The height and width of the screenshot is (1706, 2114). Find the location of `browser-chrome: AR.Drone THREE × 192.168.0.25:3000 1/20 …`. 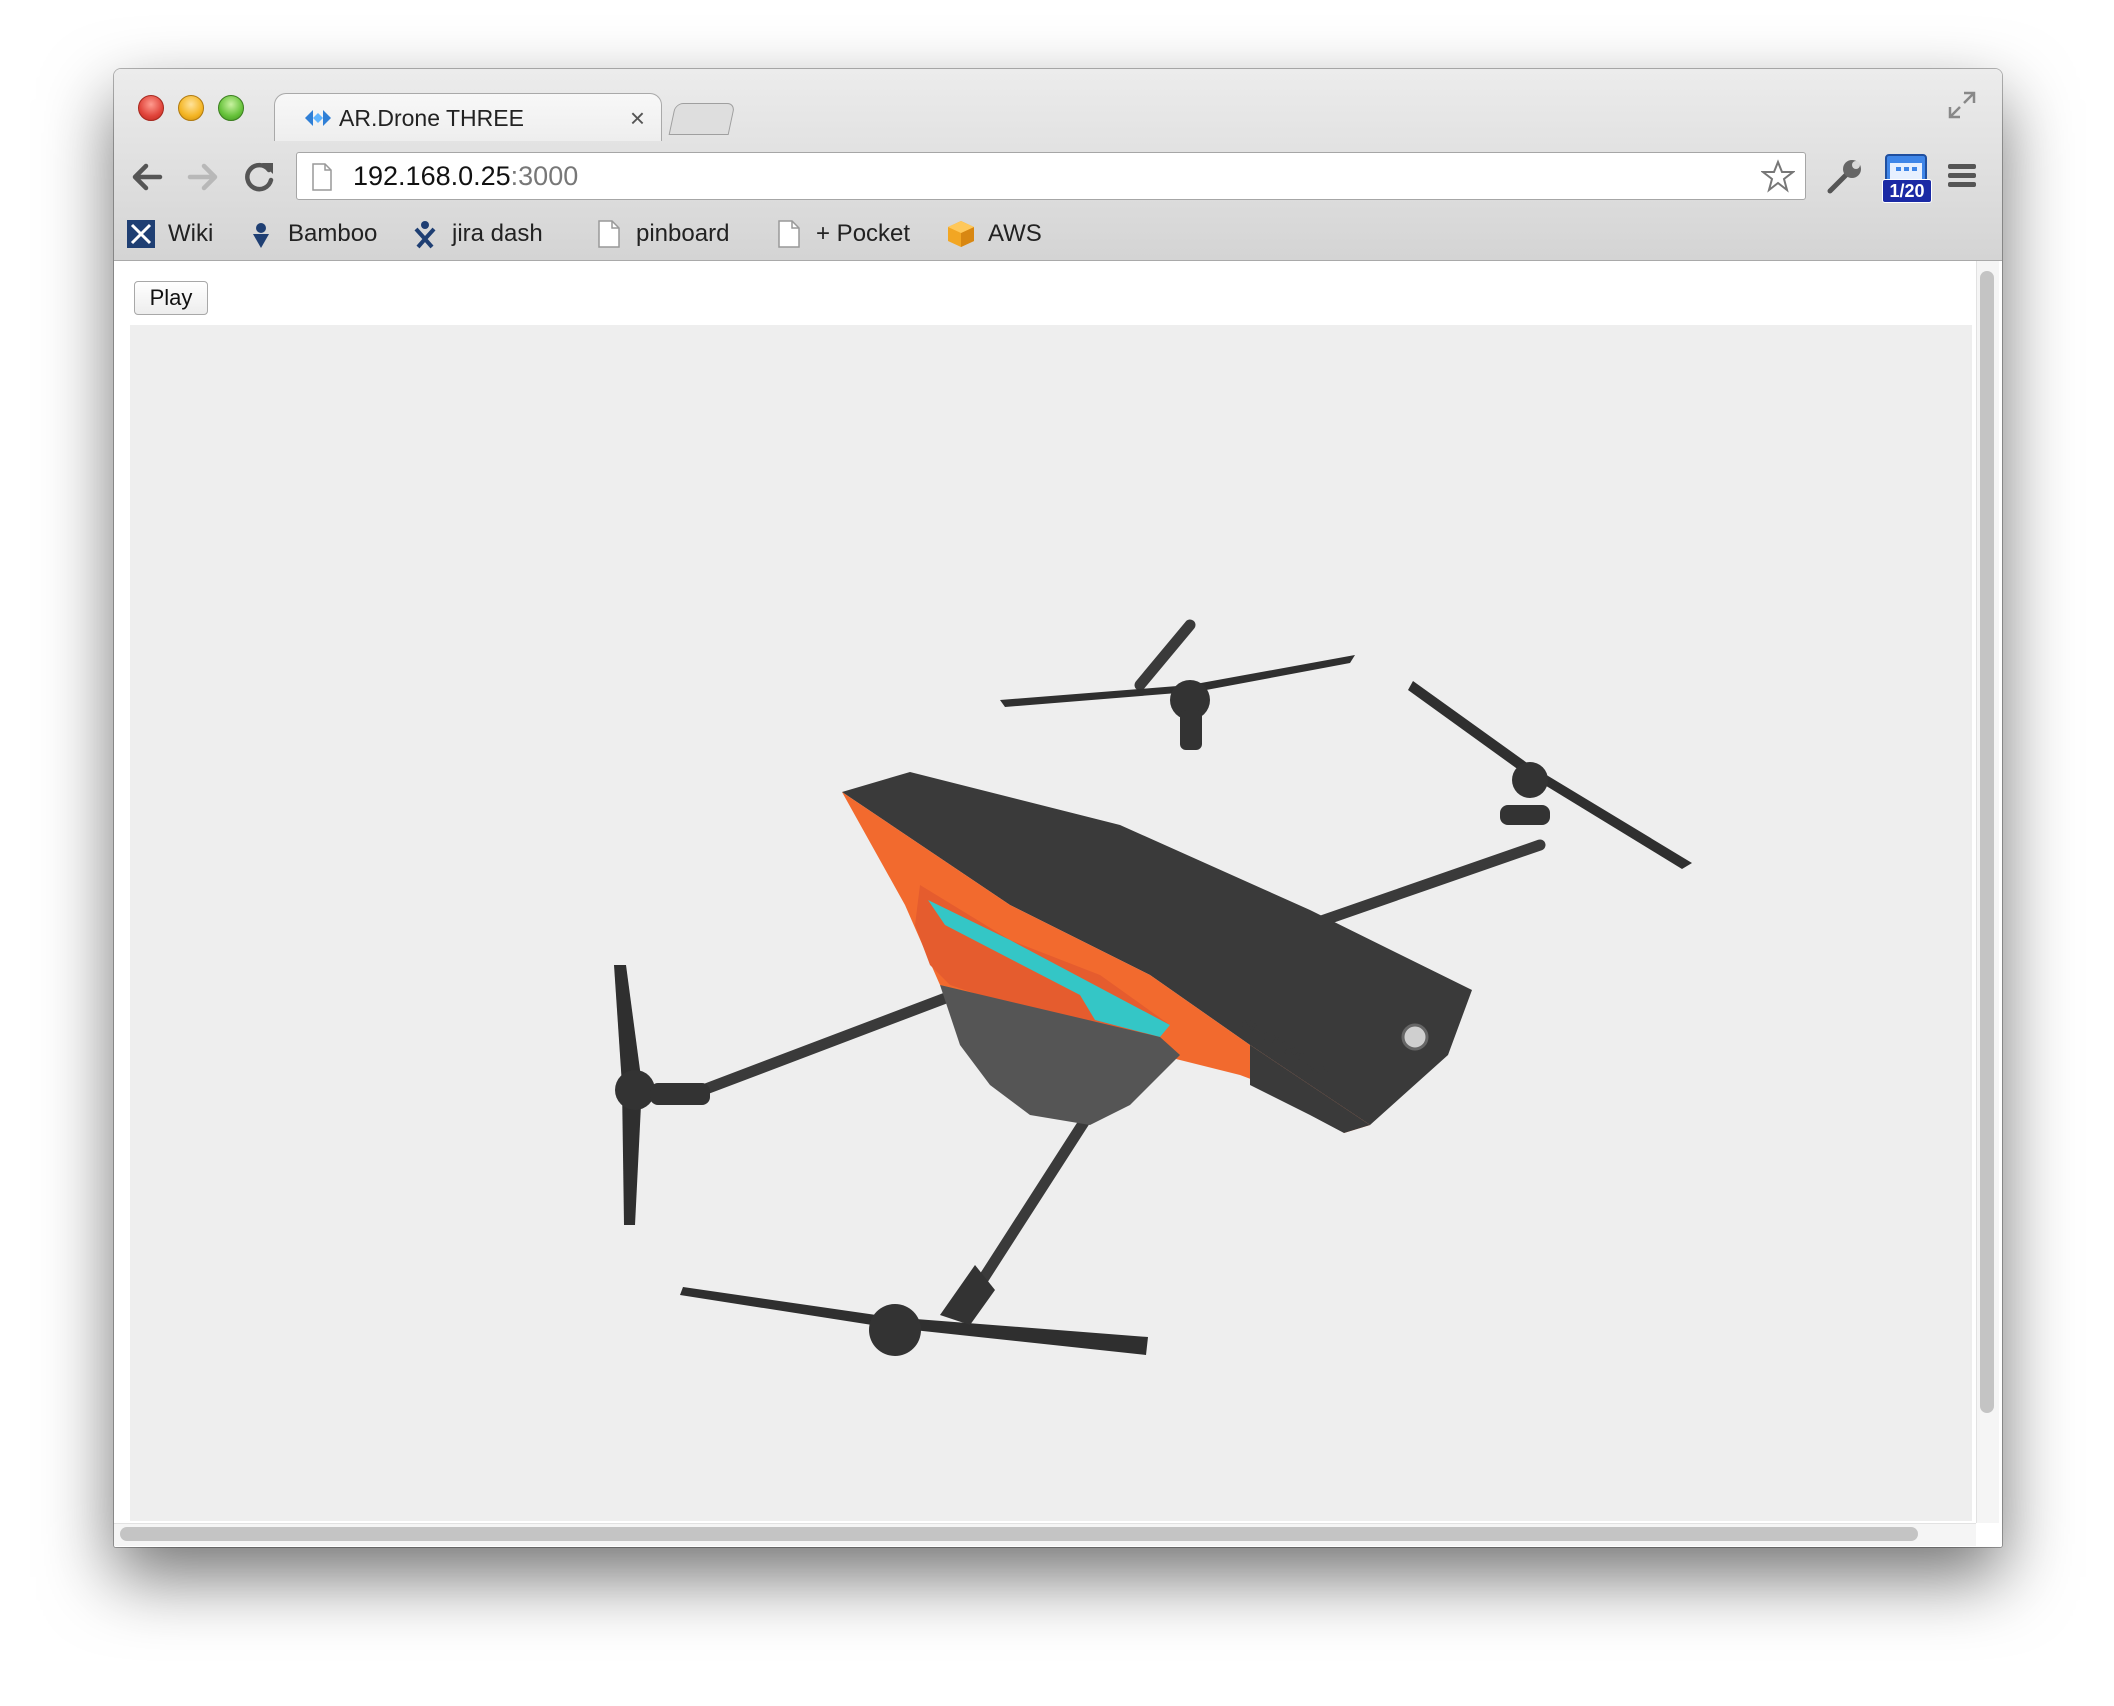

browser-chrome: AR.Drone THREE × 192.168.0.25:3000 1/20 … is located at coordinates (1058, 165).